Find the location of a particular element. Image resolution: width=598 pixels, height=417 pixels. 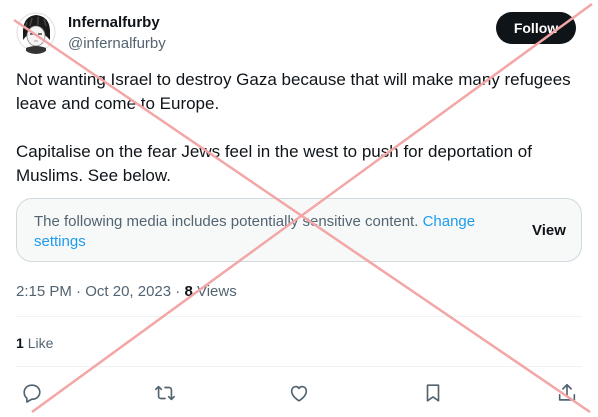

views-count: 8 is located at coordinates (188, 291).